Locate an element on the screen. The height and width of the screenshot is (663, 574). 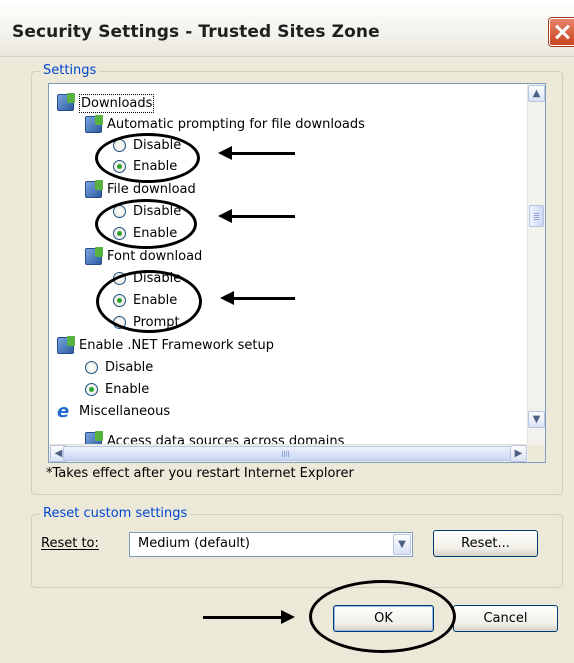
tree-item-label: Miscellaneous is located at coordinates (125, 411).